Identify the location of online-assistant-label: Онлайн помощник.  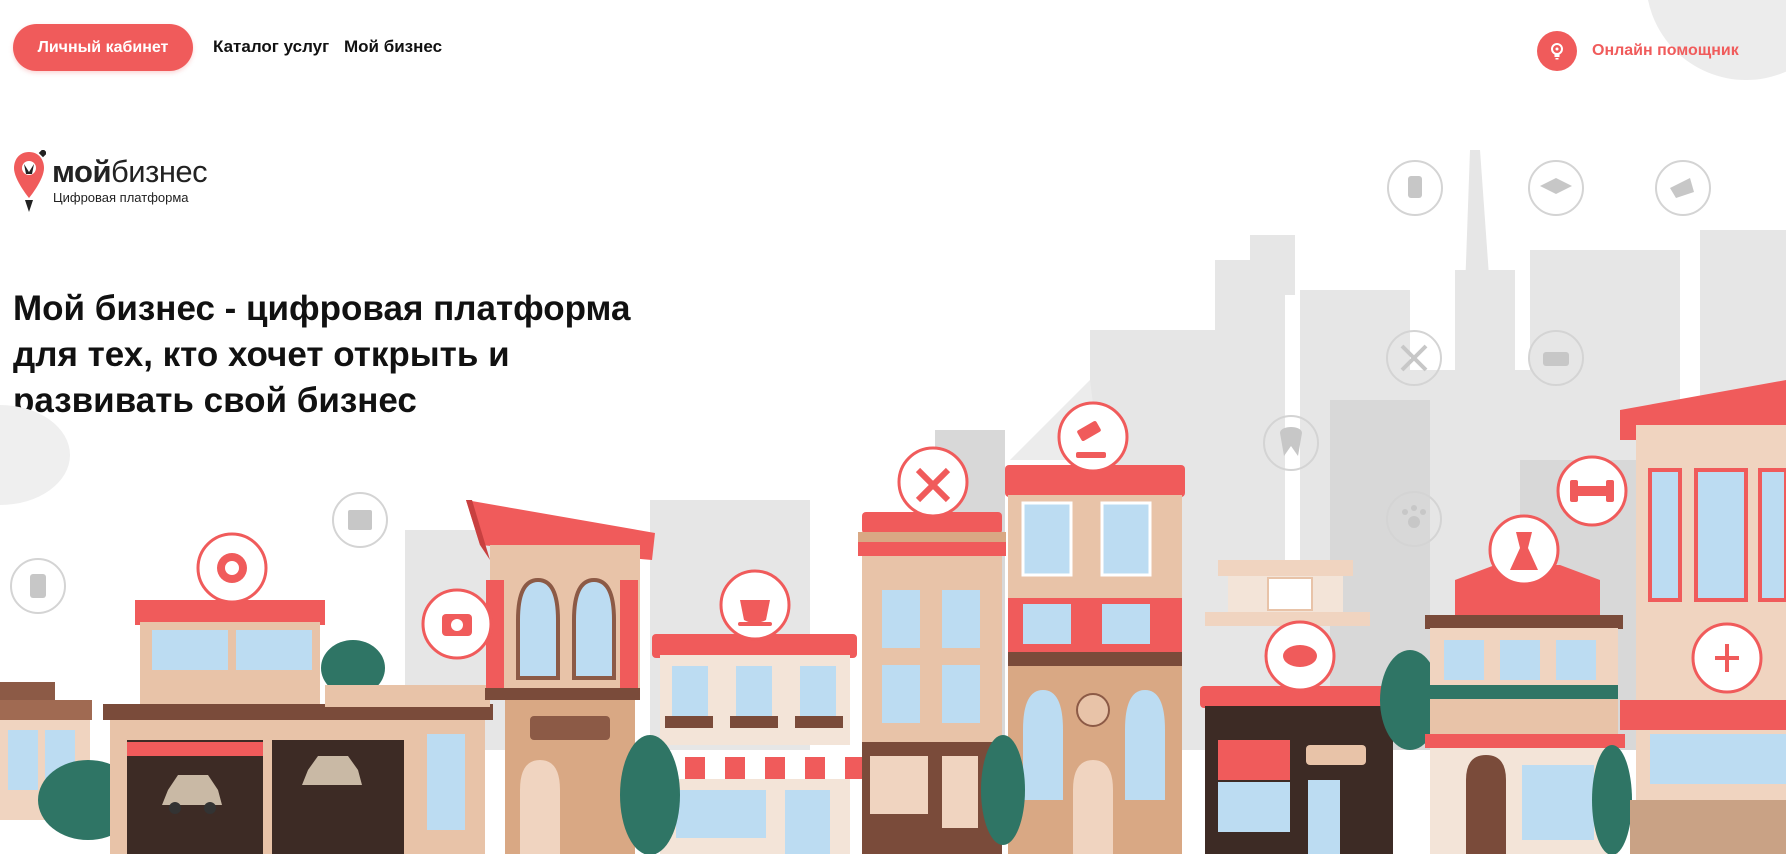
(1665, 50).